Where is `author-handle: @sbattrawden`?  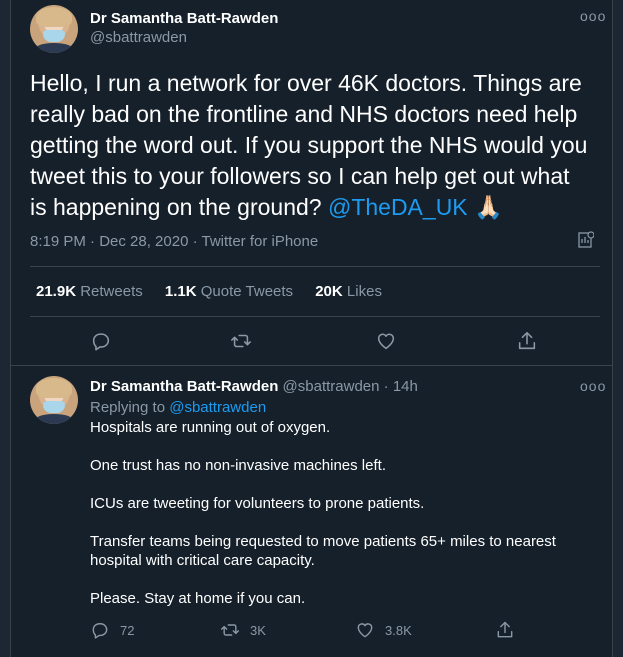 author-handle: @sbattrawden is located at coordinates (138, 37).